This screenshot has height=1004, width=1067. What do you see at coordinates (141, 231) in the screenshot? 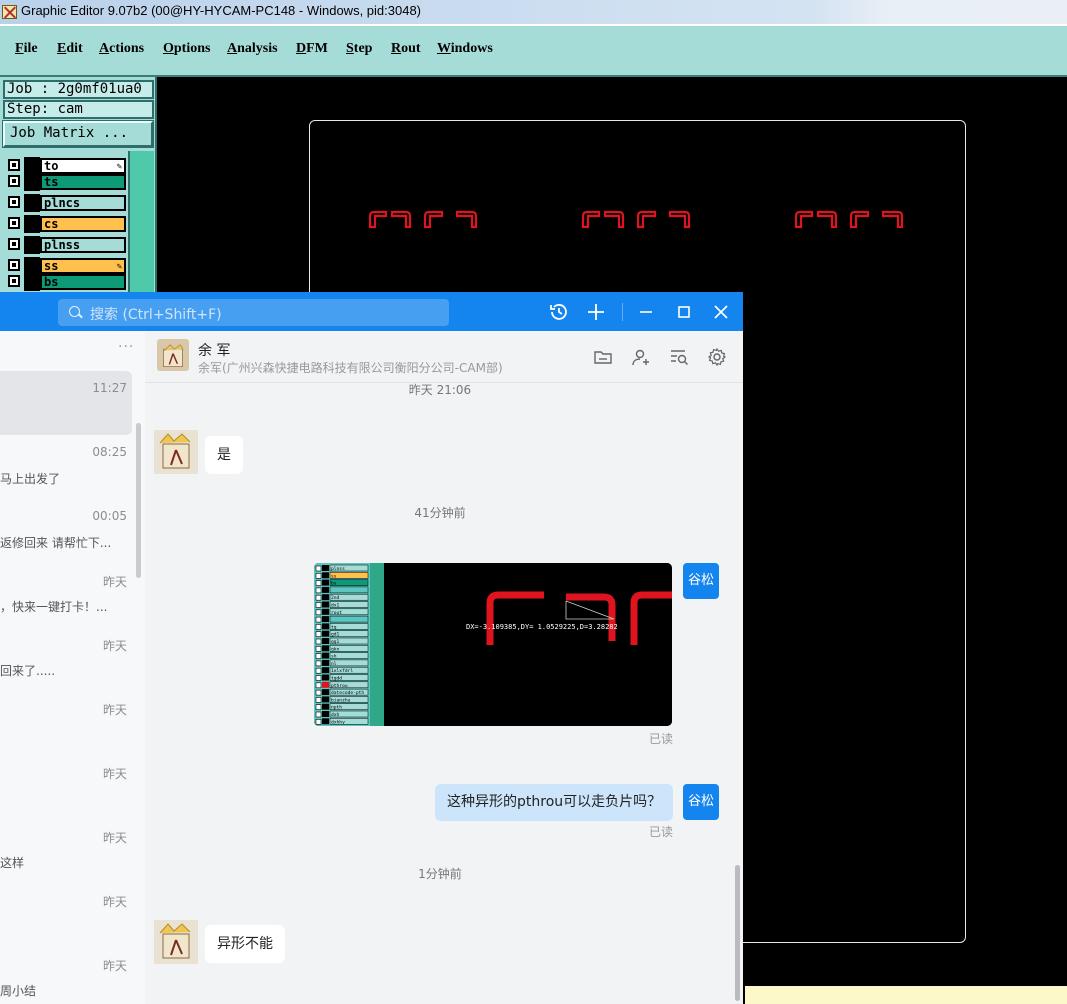
I see `layer-scrollbar` at bounding box center [141, 231].